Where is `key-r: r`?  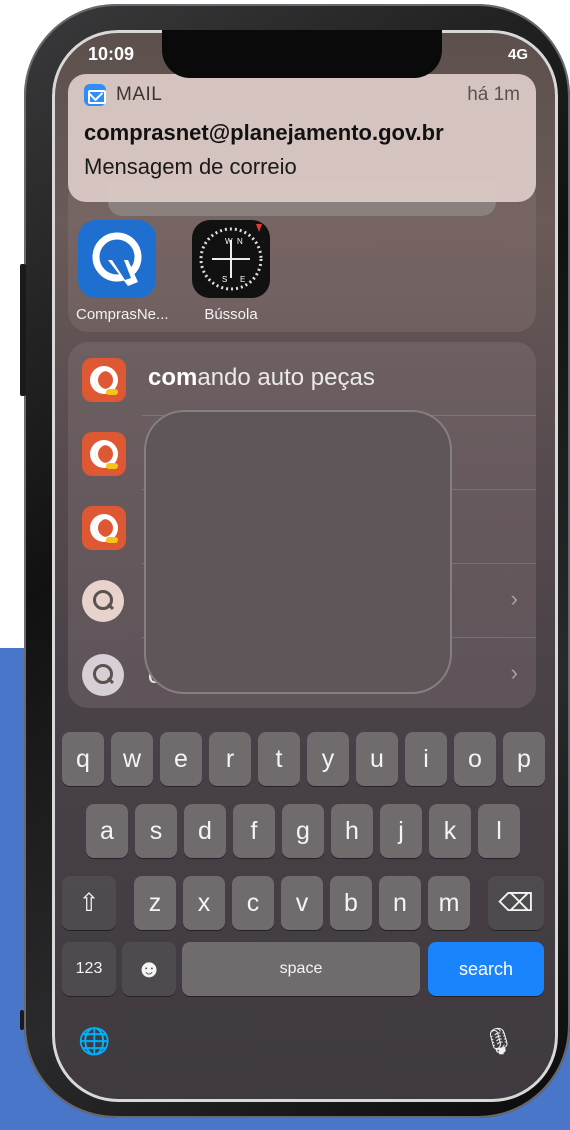
key-r: r is located at coordinates (230, 759).